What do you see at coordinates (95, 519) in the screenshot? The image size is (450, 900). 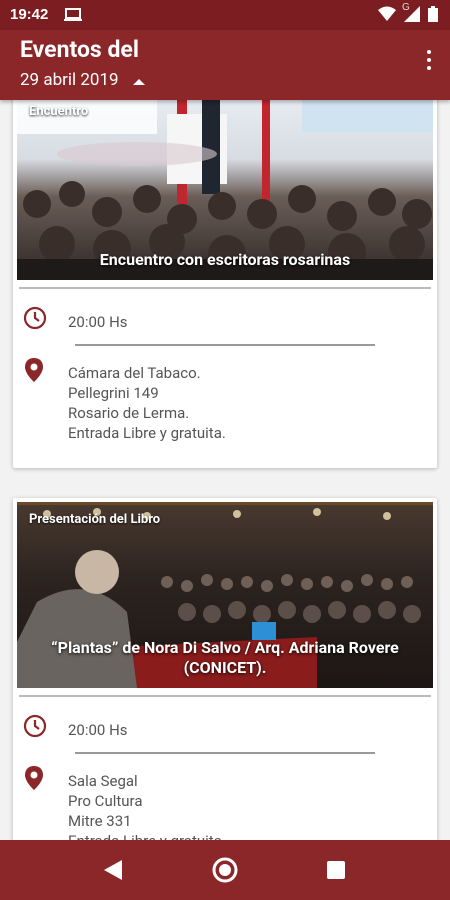 I see `event-category: Presentación del Libro` at bounding box center [95, 519].